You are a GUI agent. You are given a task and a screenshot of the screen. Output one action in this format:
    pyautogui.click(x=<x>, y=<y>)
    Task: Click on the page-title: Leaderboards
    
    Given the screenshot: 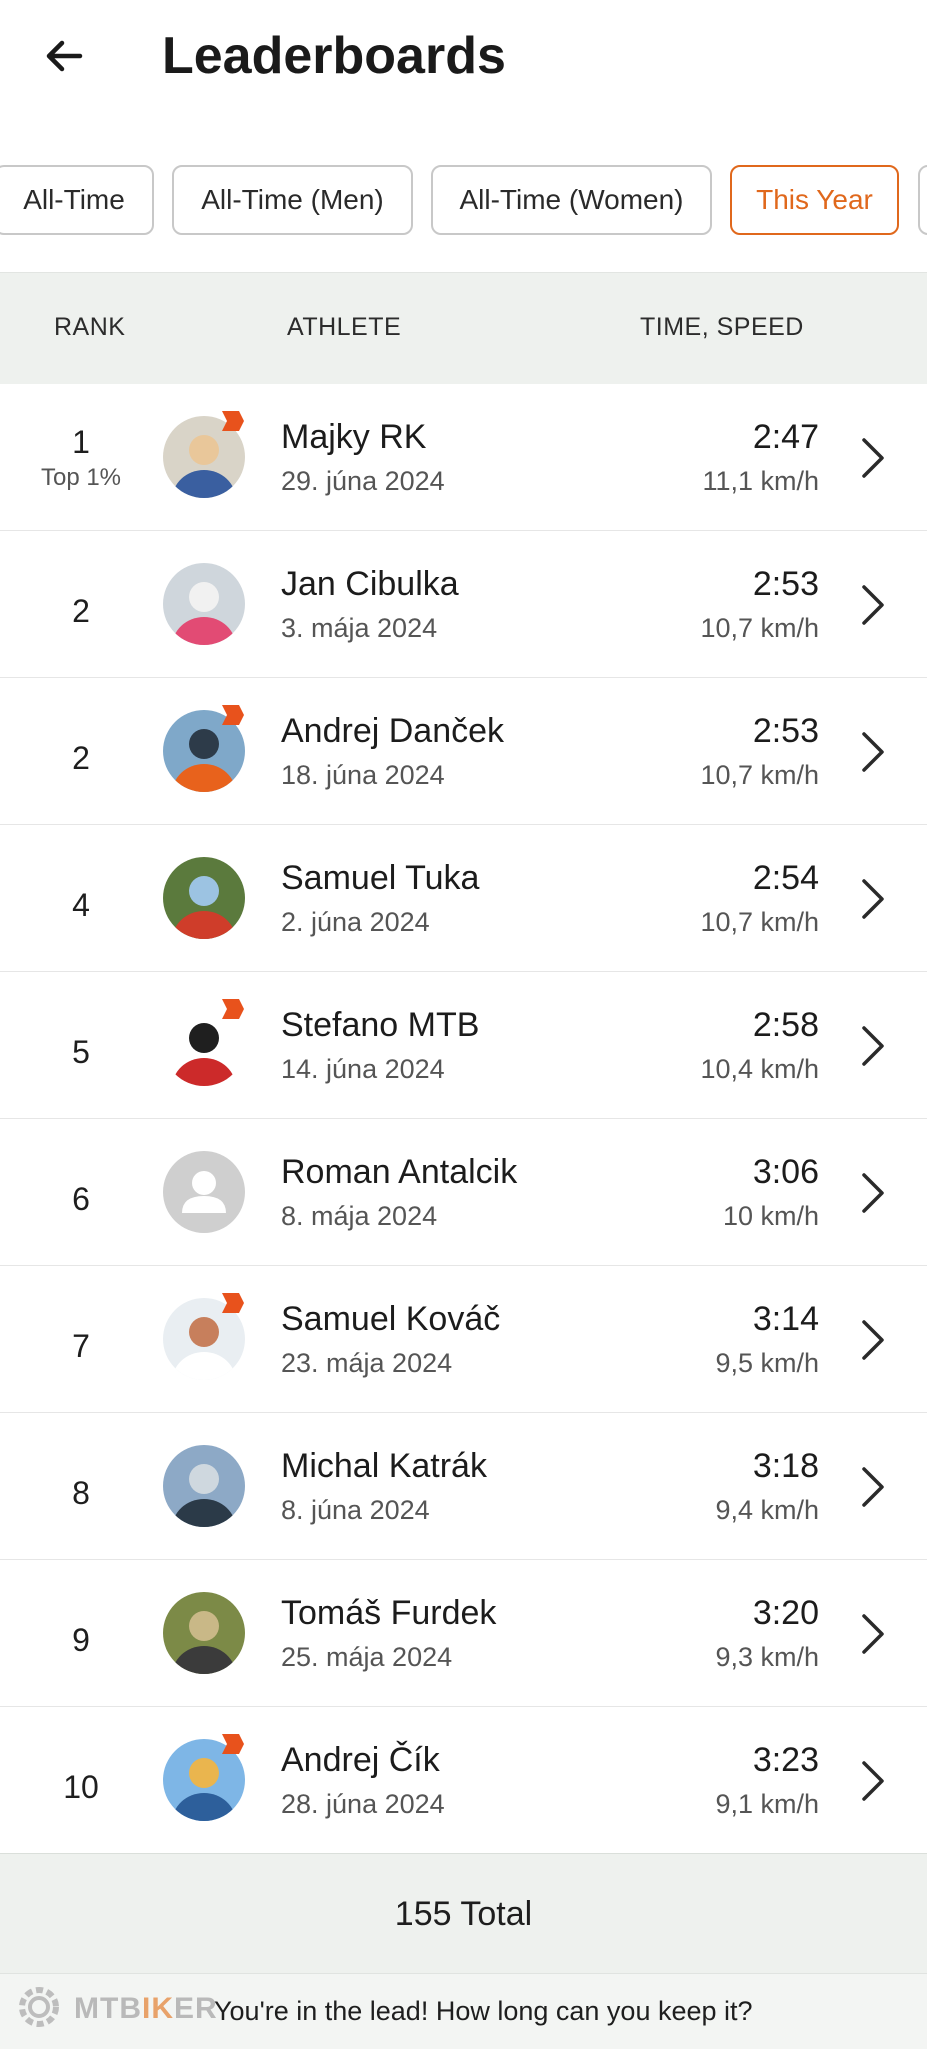 What is the action you would take?
    pyautogui.click(x=334, y=56)
    